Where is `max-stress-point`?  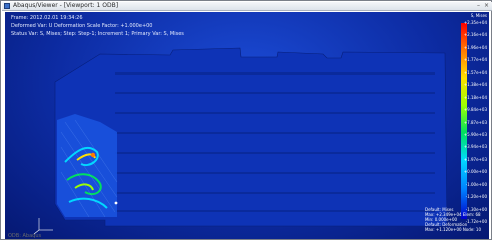
max-stress-point is located at coordinates (93, 155).